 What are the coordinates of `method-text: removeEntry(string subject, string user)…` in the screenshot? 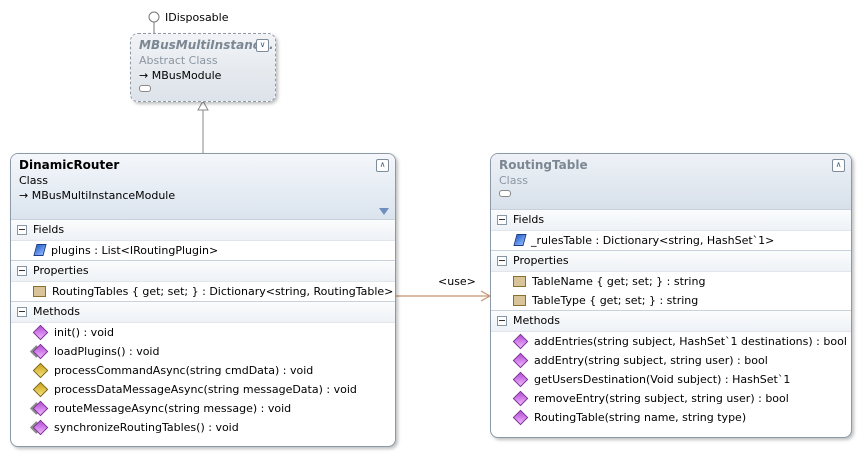 It's located at (661, 398).